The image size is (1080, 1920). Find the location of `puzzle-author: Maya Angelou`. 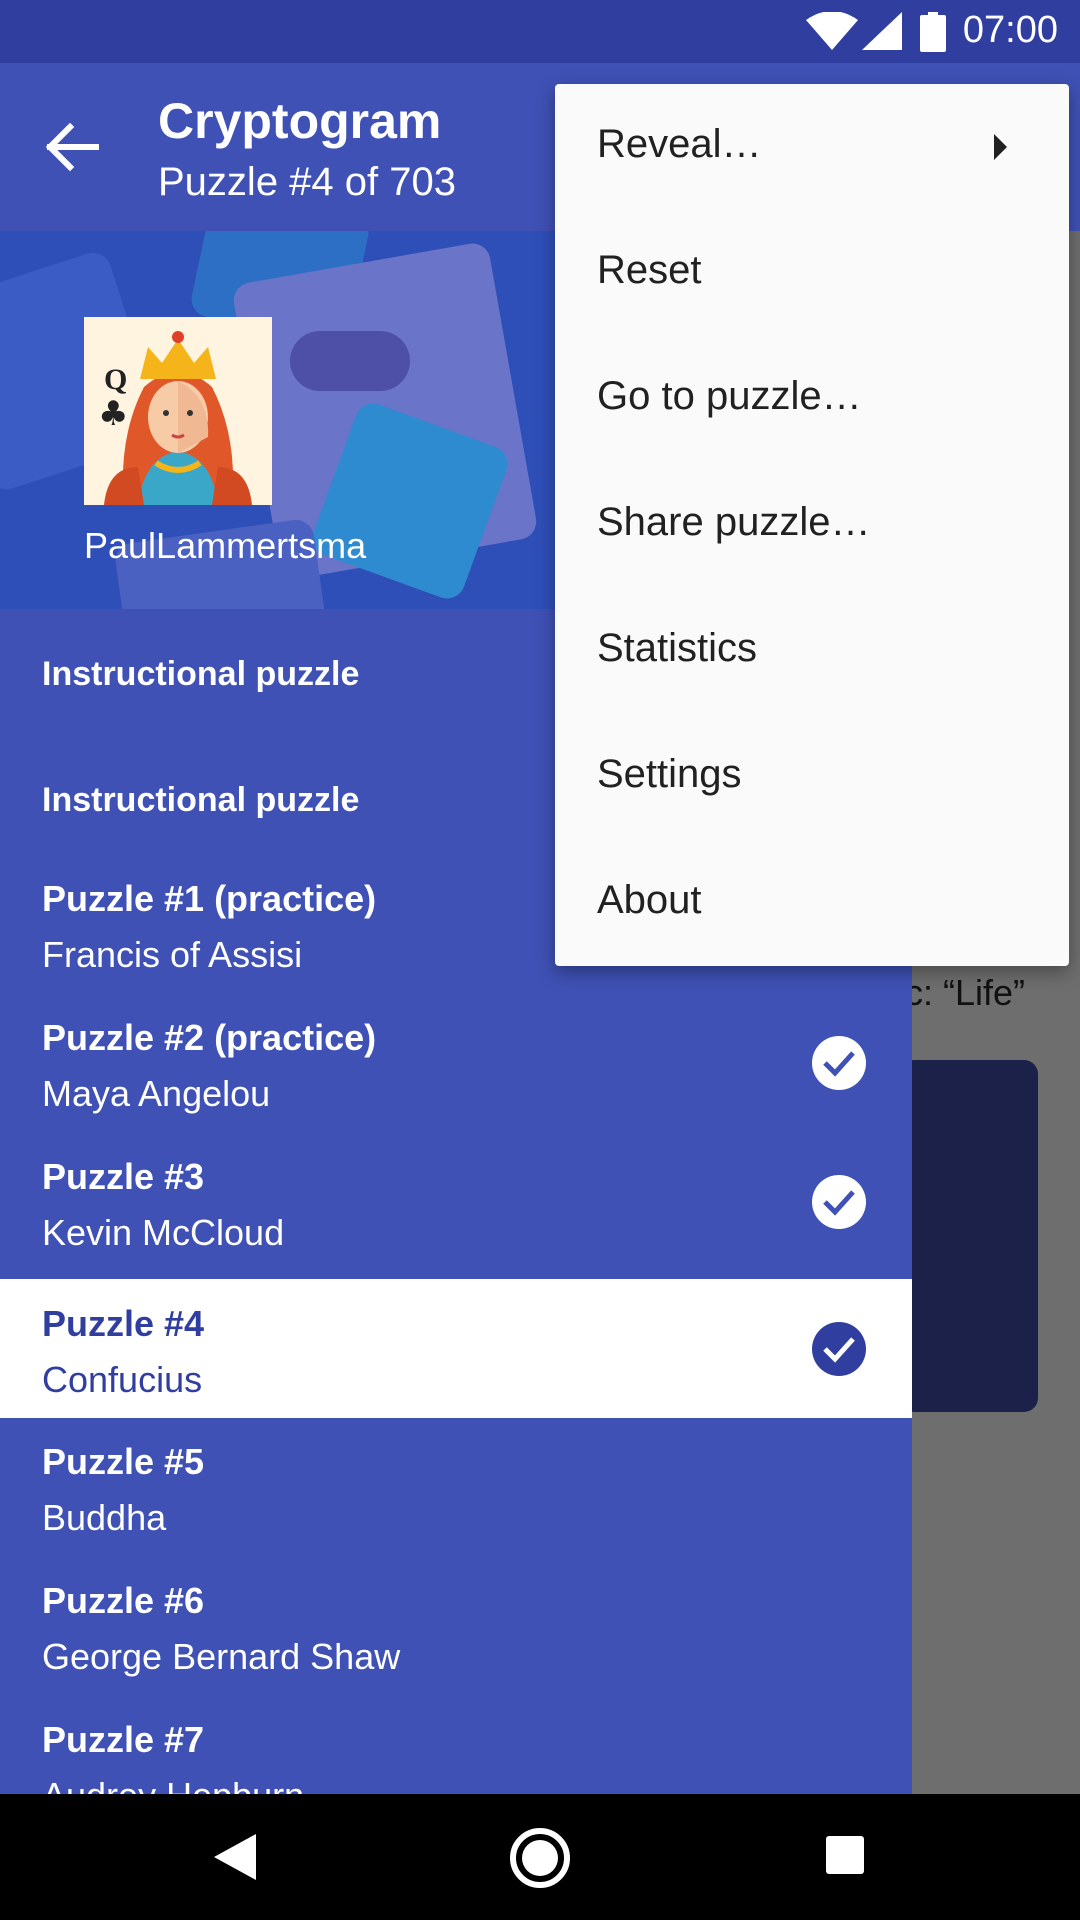

puzzle-author: Maya Angelou is located at coordinates (156, 1093).